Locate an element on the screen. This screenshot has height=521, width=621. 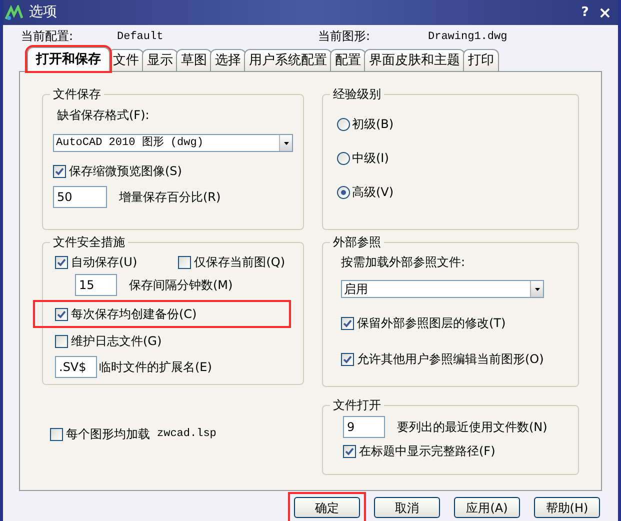
checkbox-label: 在标题中显示完整路径(F) is located at coordinates (427, 451).